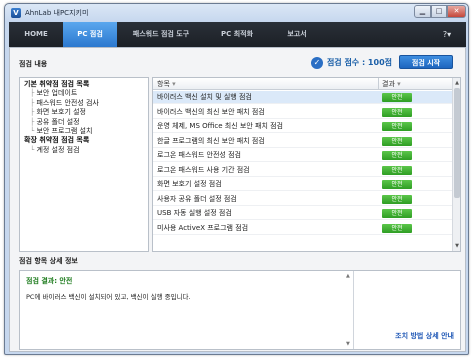  What do you see at coordinates (303, 141) in the screenshot?
I see `table-row: 한글 프로그램의 최신 보안 패치 점검 안전` at bounding box center [303, 141].